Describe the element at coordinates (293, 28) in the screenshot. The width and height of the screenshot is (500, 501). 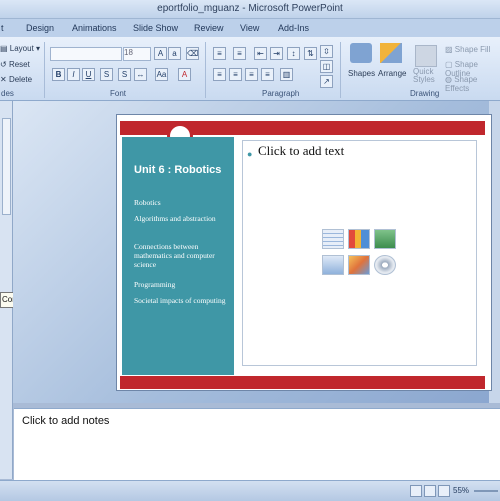
I see `tab-add-ins: Add-Ins` at that location.